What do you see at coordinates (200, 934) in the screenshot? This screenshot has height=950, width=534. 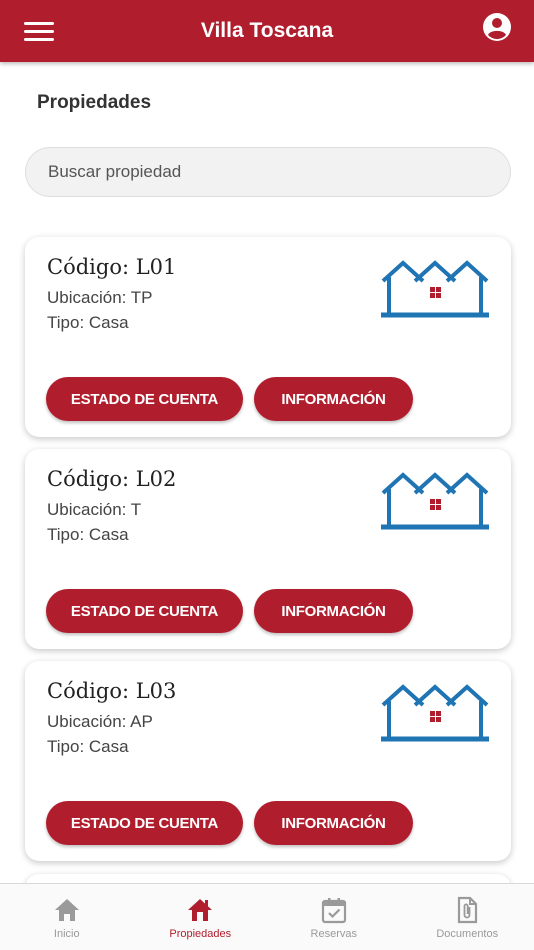 I see `nav-label: Propiedades` at bounding box center [200, 934].